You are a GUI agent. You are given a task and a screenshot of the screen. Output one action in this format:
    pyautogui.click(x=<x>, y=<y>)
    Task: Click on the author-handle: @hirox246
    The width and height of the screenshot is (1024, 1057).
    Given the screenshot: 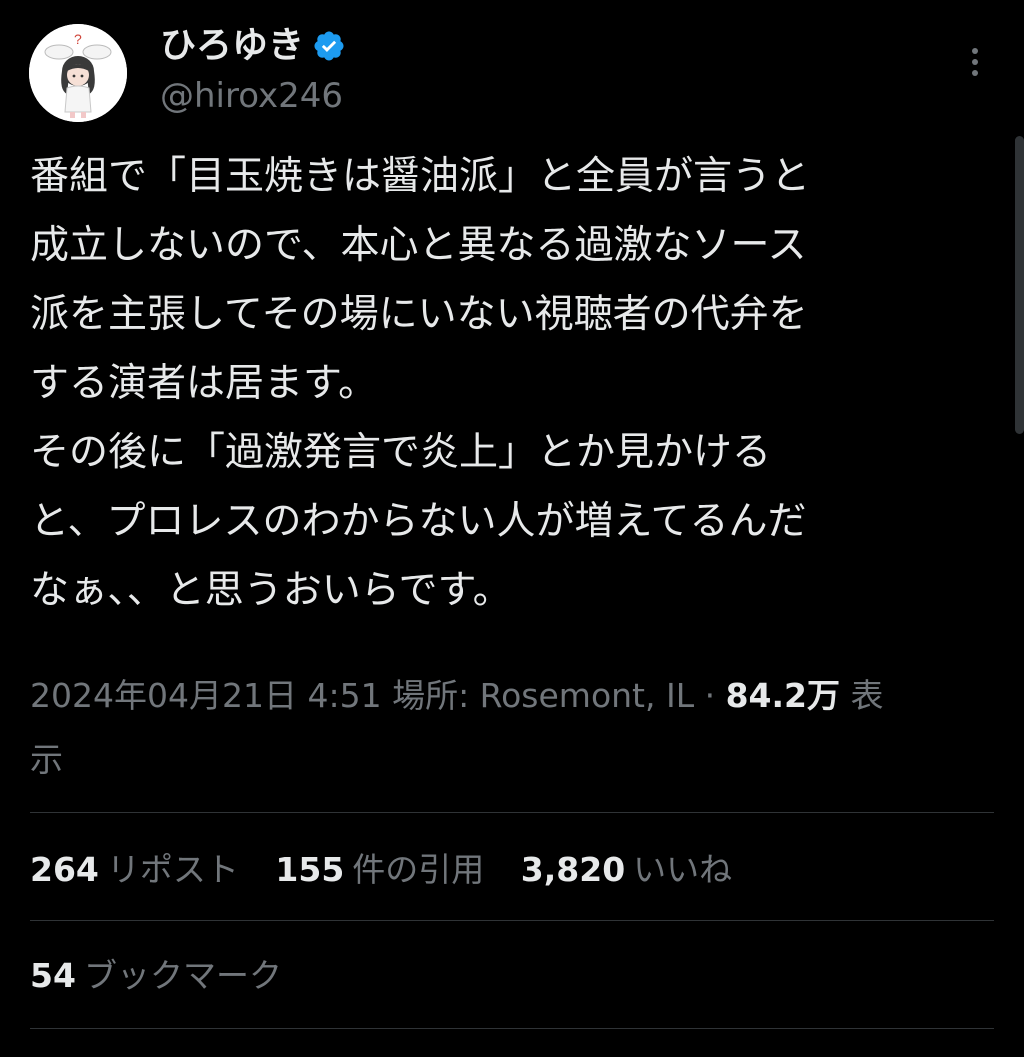 What is the action you would take?
    pyautogui.click(x=251, y=96)
    